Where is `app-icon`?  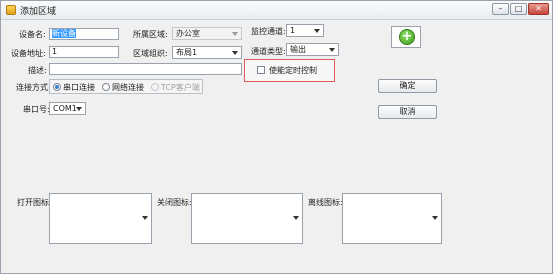
app-icon is located at coordinates (11, 10).